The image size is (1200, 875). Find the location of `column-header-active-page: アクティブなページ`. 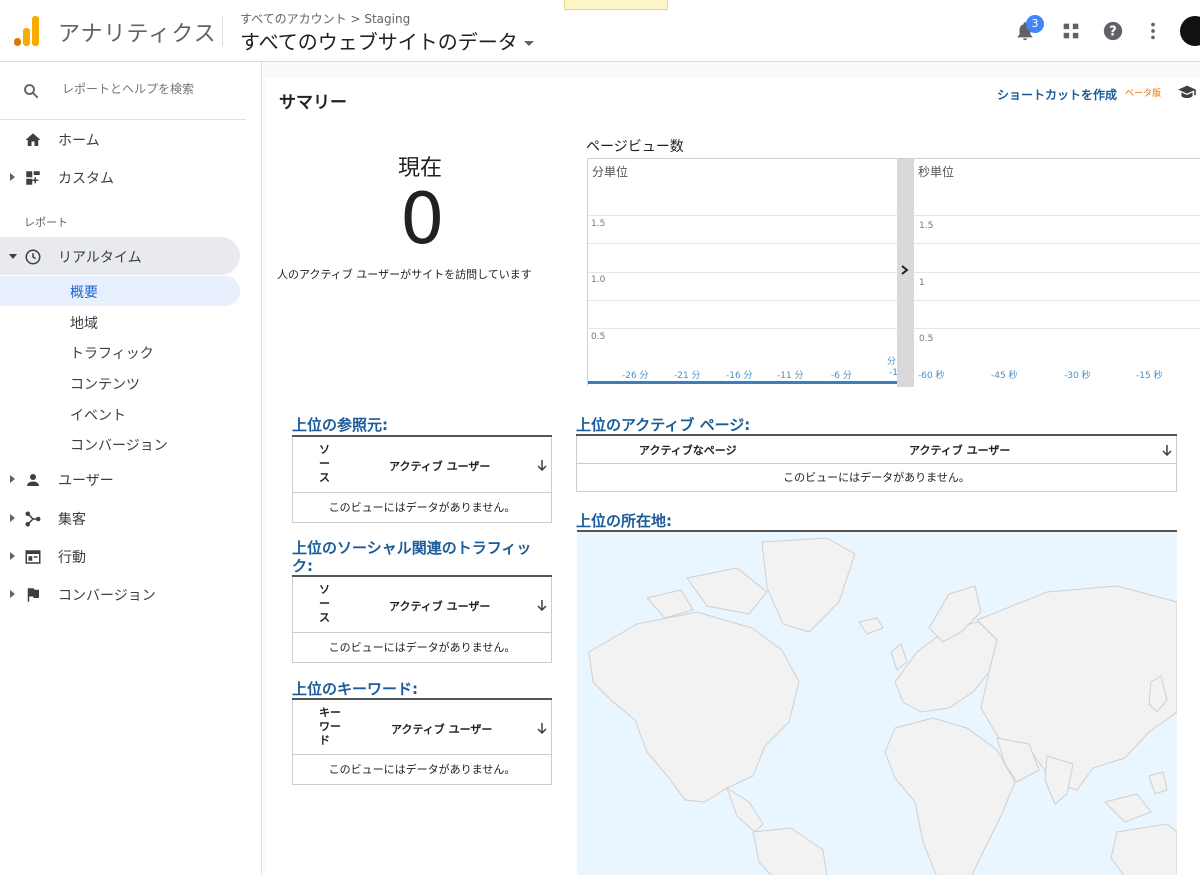

column-header-active-page: アクティブなページ is located at coordinates (688, 450).